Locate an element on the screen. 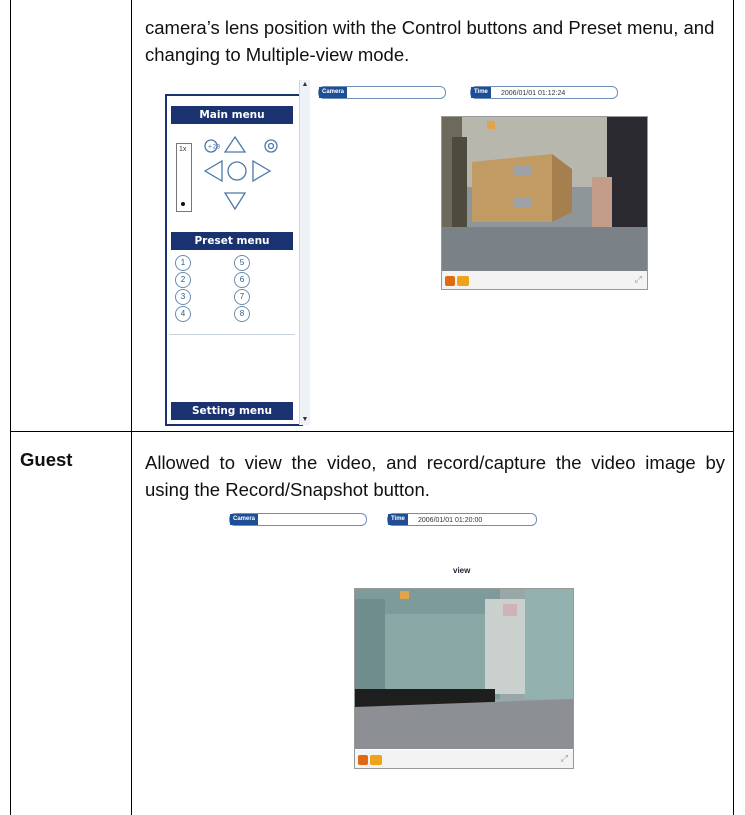 This screenshot has width=745, height=815. guest-snapshot-button is located at coordinates (376, 760).